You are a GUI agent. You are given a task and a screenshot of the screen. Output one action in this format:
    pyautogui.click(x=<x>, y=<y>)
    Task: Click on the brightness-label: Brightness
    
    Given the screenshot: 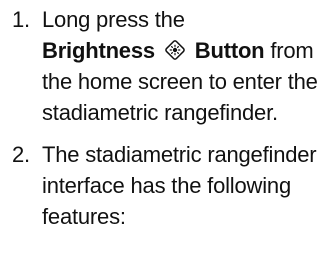 What is the action you would take?
    pyautogui.click(x=98, y=50)
    